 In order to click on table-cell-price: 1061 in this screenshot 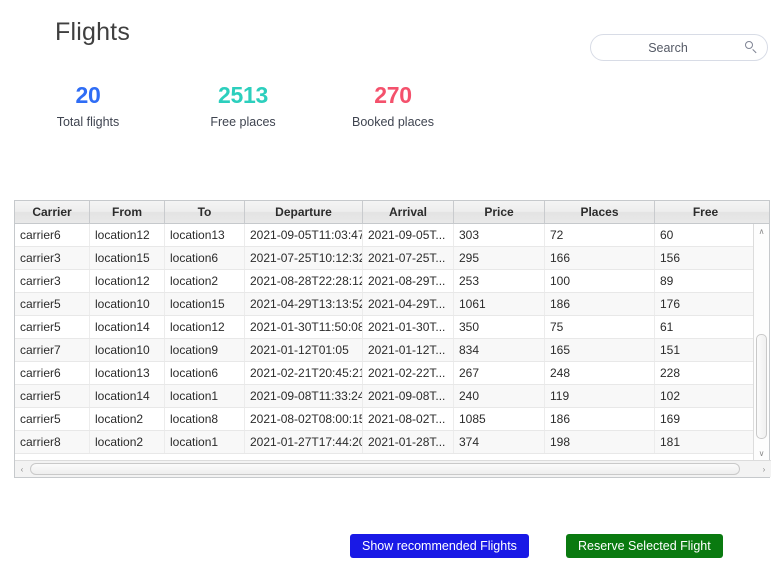, I will do `click(499, 304)`.